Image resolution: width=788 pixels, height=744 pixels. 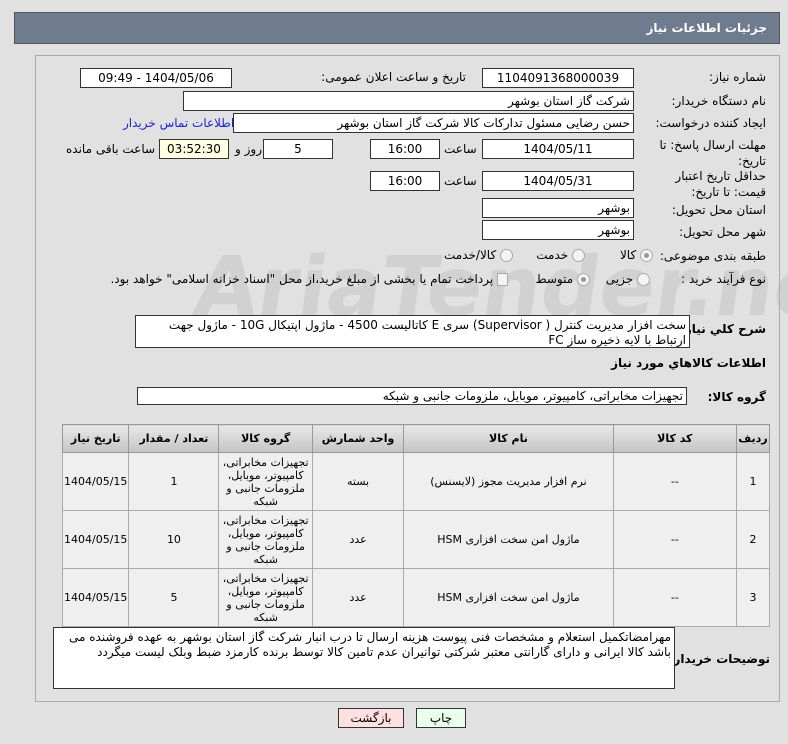 I want to click on page-header: جزئیات اطلاعات نیاز, so click(x=397, y=28).